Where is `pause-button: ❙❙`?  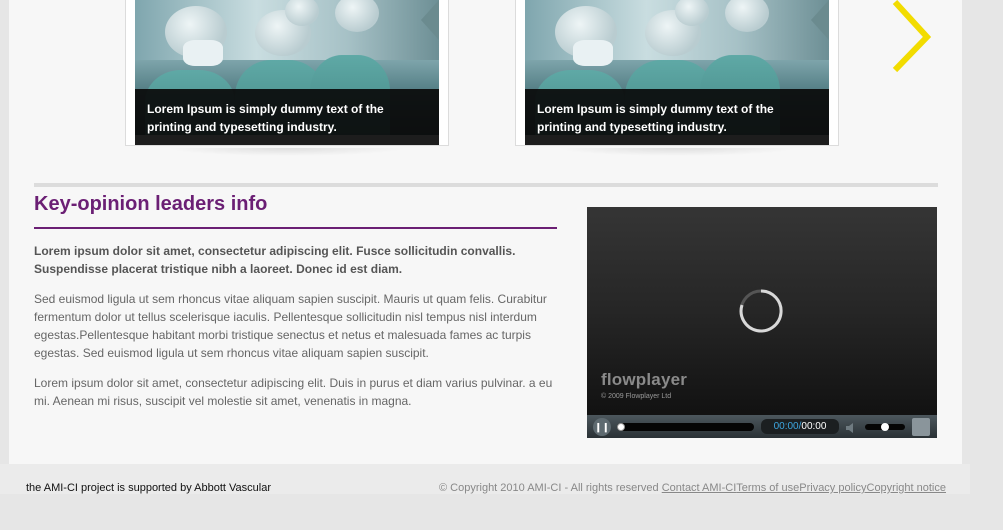
pause-button: ❙❙ is located at coordinates (602, 427).